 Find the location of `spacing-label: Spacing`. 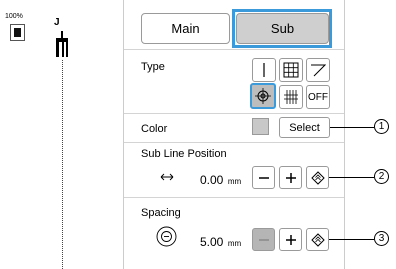

spacing-label: Spacing is located at coordinates (161, 213).